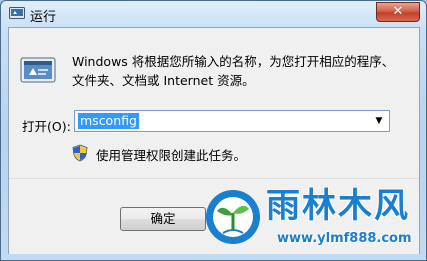 The width and height of the screenshot is (427, 261). I want to click on run-icon, so click(17, 13).